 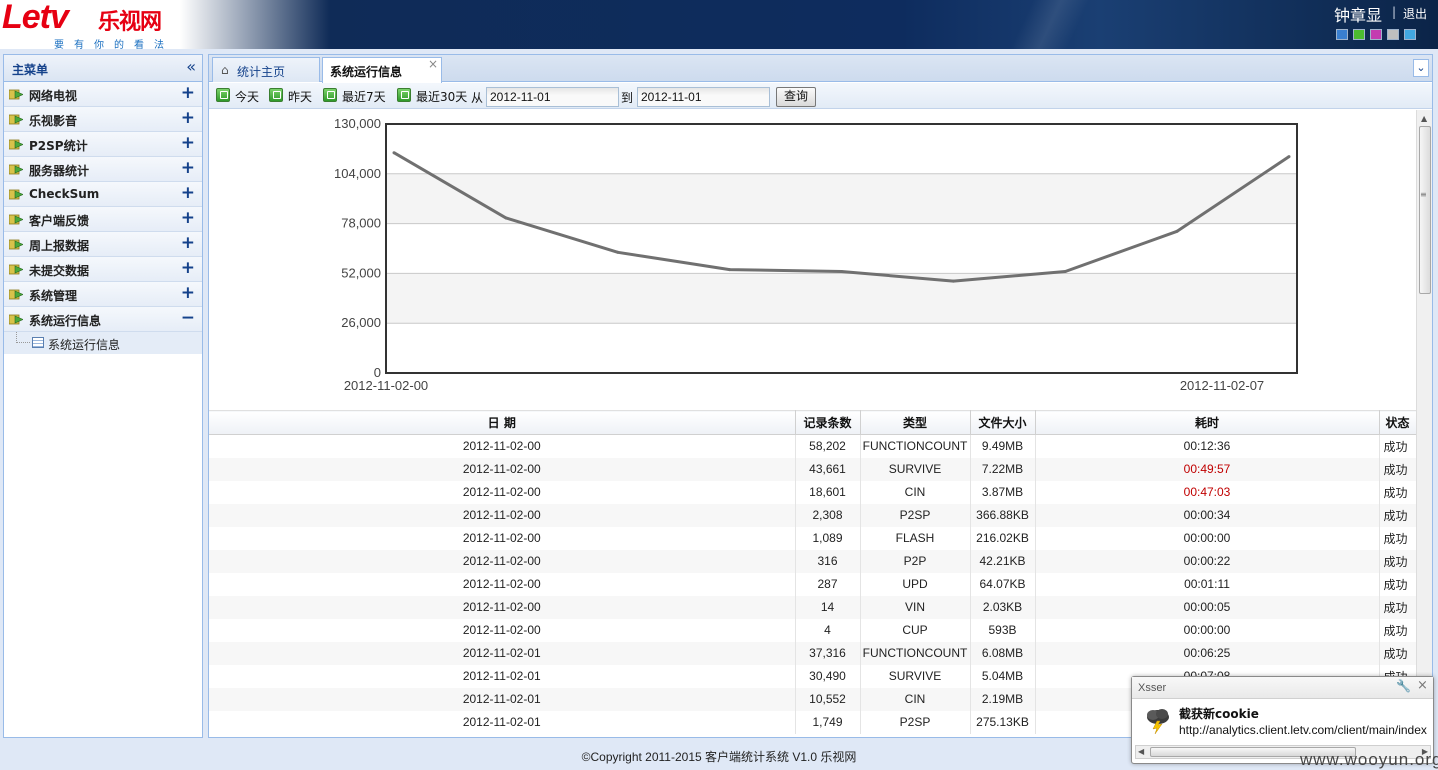 What do you see at coordinates (812, 607) in the screenshot?
I see `table-row: 2012-11-02-00 14 VIN 2.03KB 00:00:05 成功` at bounding box center [812, 607].